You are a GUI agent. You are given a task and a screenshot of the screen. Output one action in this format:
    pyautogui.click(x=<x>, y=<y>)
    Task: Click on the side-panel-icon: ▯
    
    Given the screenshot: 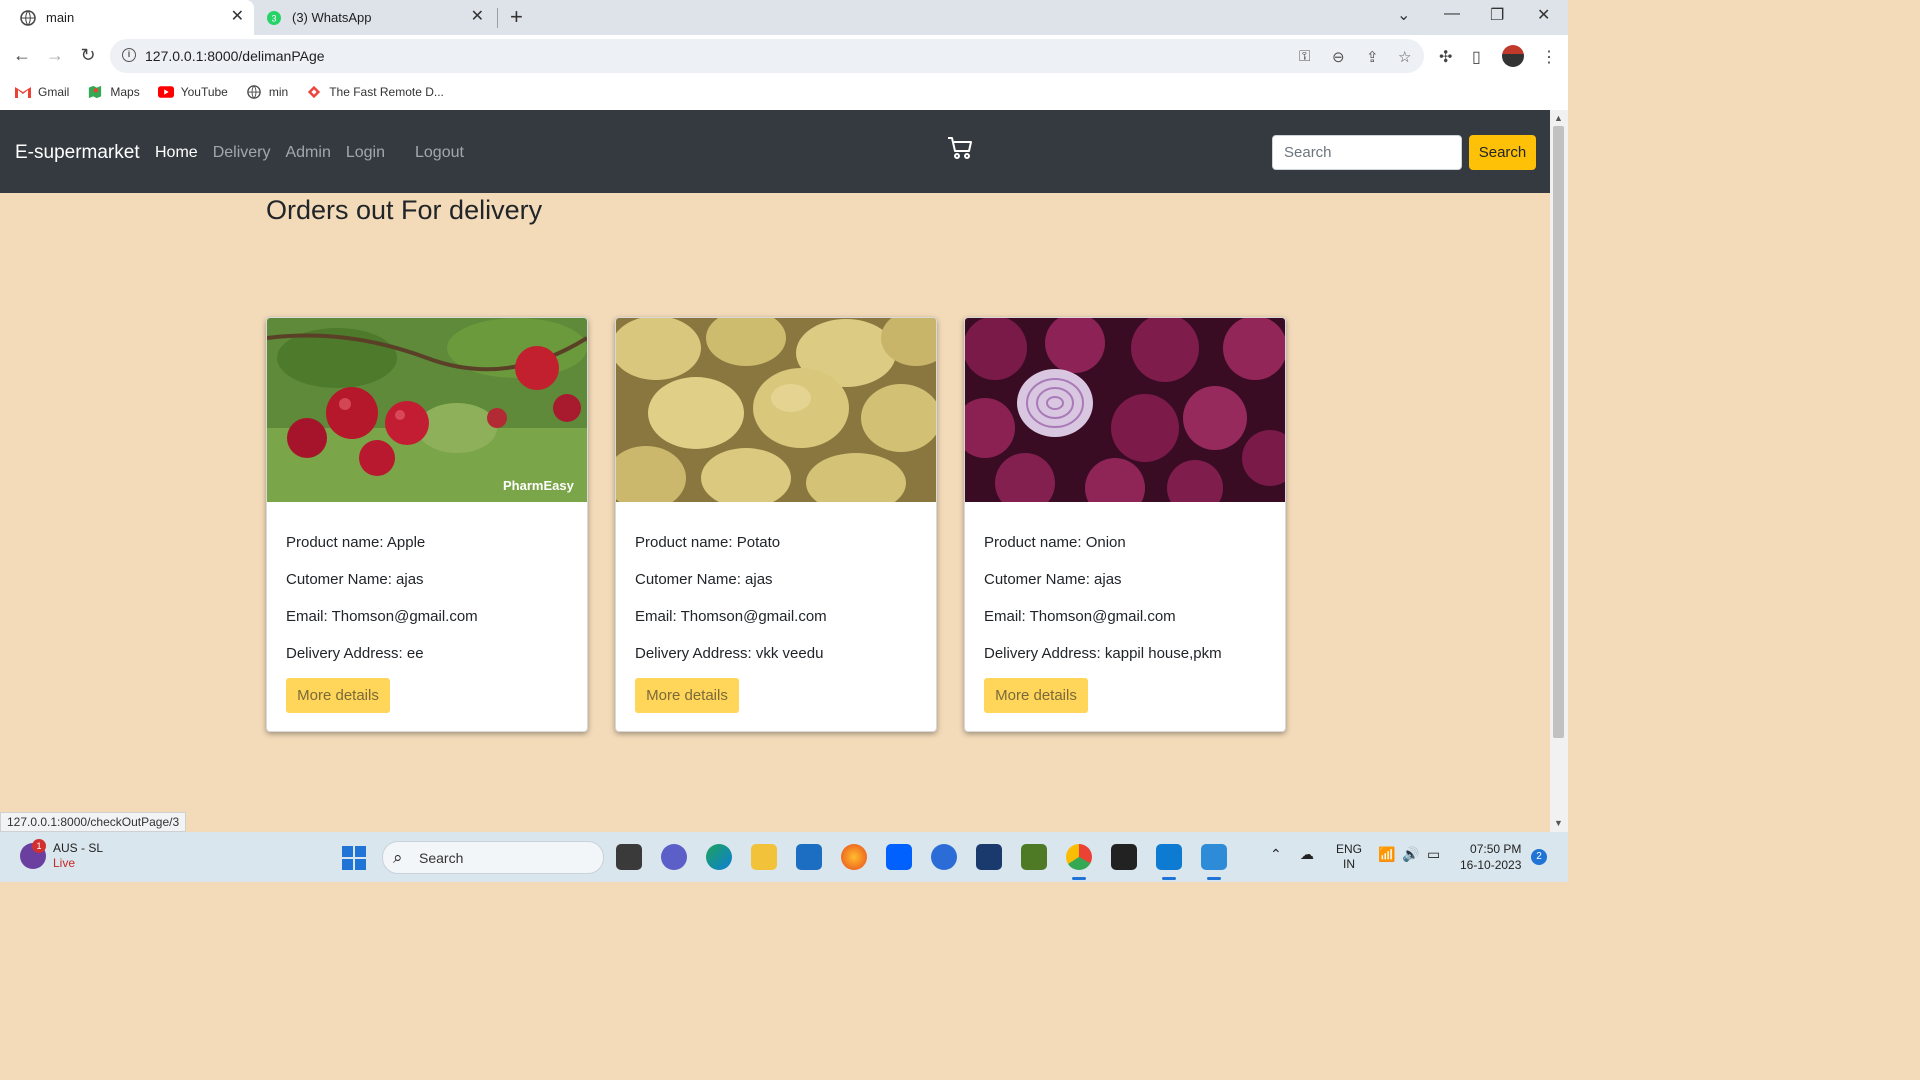 What is the action you would take?
    pyautogui.click(x=1476, y=57)
    